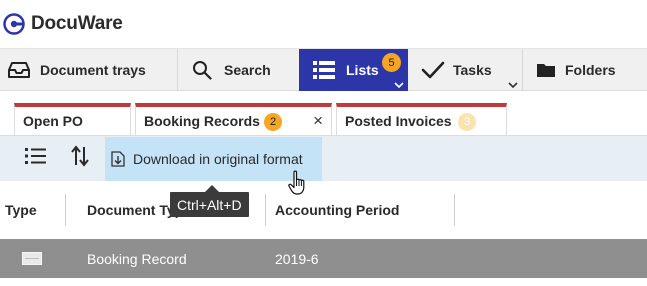 Image resolution: width=647 pixels, height=286 pixels. I want to click on tab-count-badge: 3, so click(467, 122).